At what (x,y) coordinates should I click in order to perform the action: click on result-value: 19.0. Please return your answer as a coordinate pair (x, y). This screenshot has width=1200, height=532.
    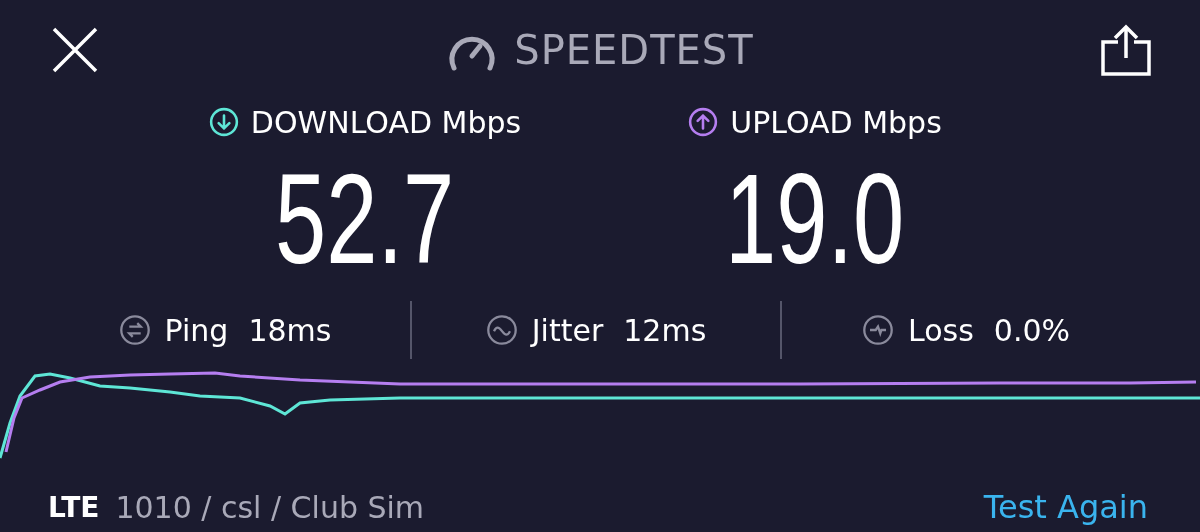
    Looking at the image, I should click on (815, 219).